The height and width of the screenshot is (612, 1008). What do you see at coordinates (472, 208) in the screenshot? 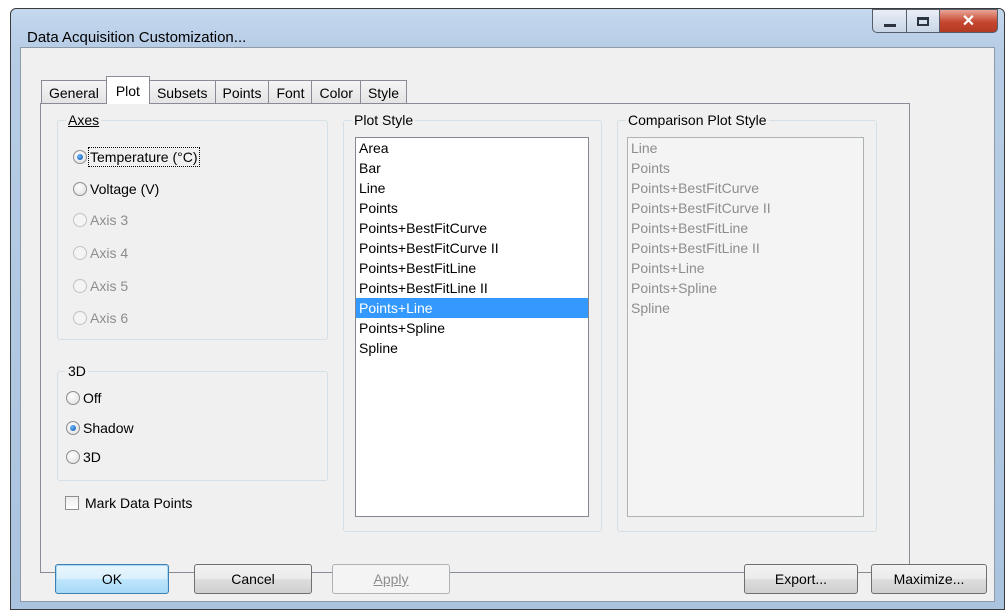
I see `plot-style-item: Points` at bounding box center [472, 208].